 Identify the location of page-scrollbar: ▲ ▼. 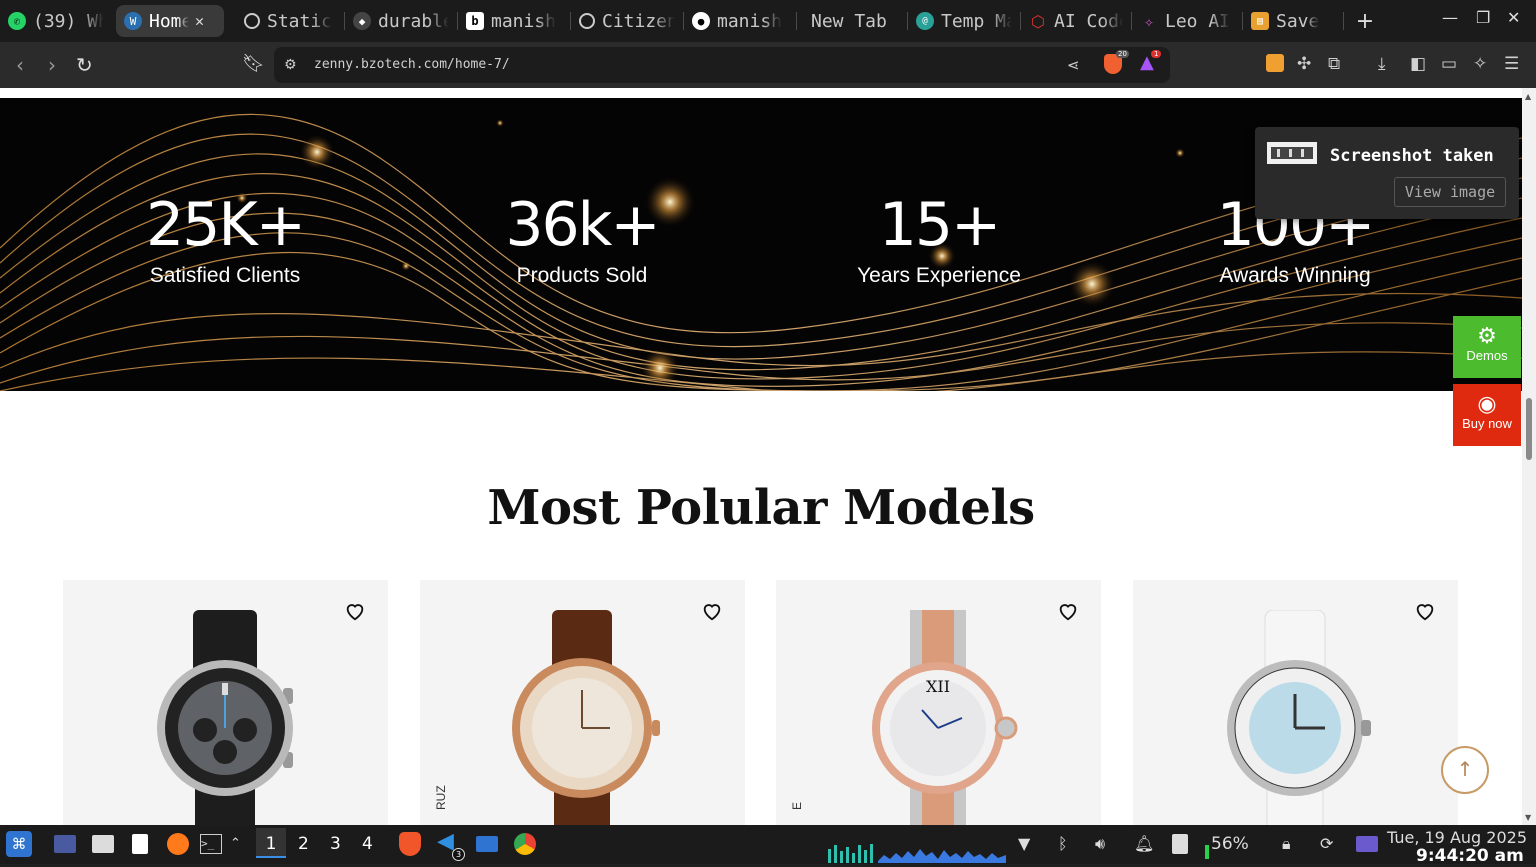
(1529, 456).